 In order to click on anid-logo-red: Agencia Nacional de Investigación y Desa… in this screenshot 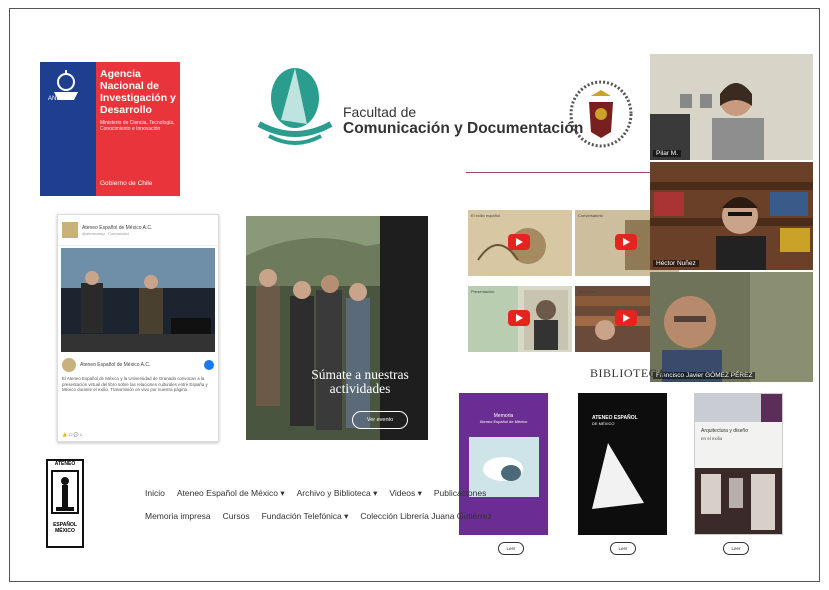, I will do `click(138, 129)`.